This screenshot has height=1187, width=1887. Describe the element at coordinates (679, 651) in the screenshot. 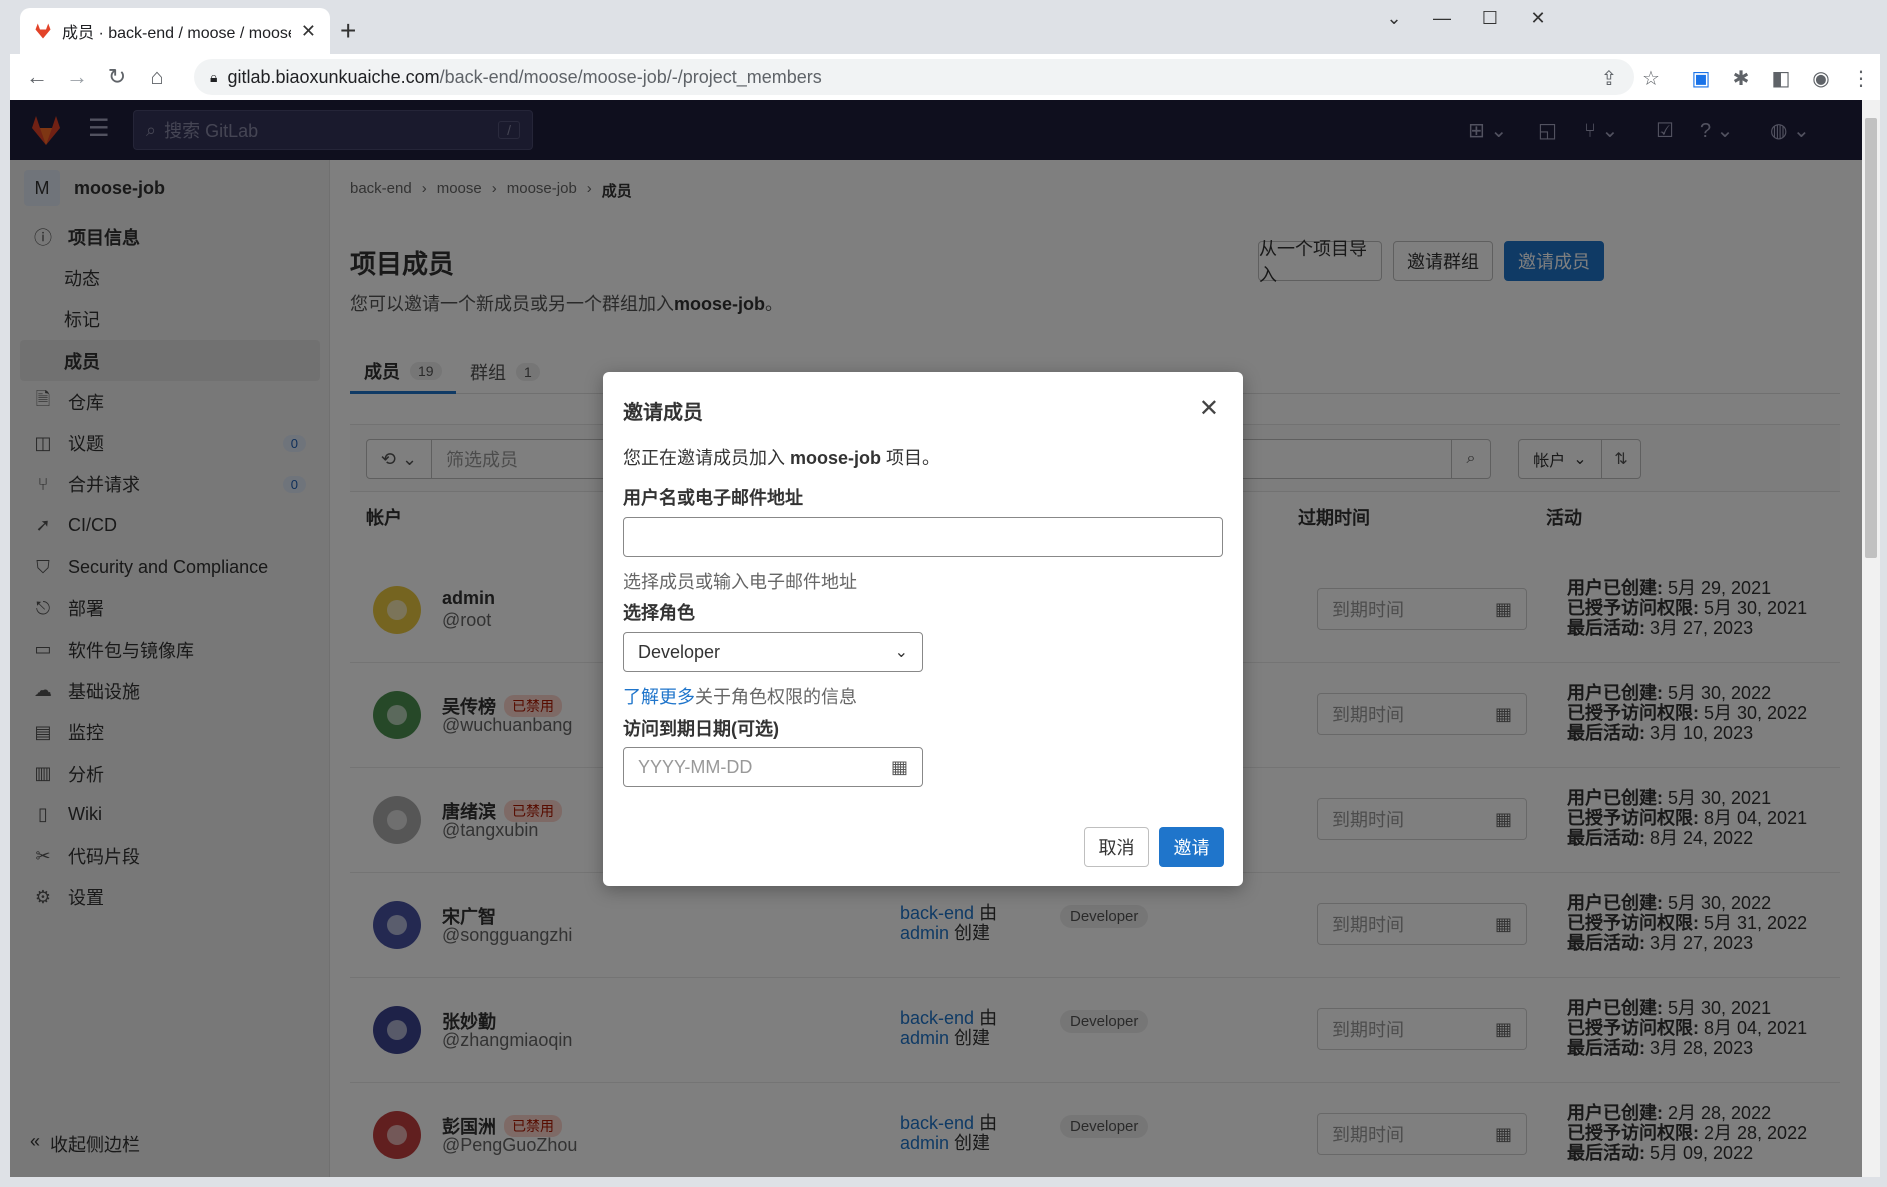

I see `role-select-value: Developer` at that location.